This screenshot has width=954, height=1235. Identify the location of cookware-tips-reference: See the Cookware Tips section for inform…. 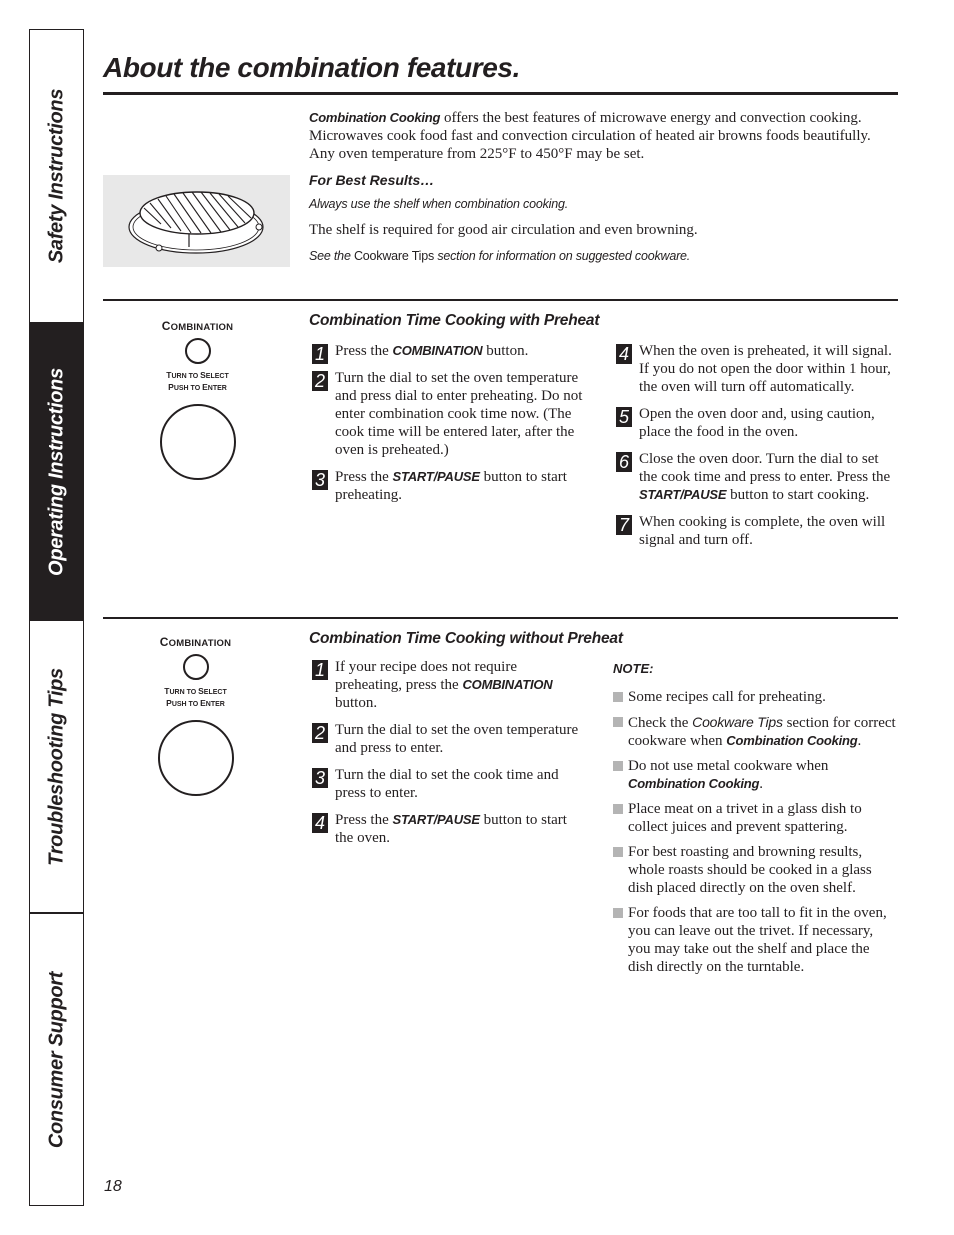
(604, 256).